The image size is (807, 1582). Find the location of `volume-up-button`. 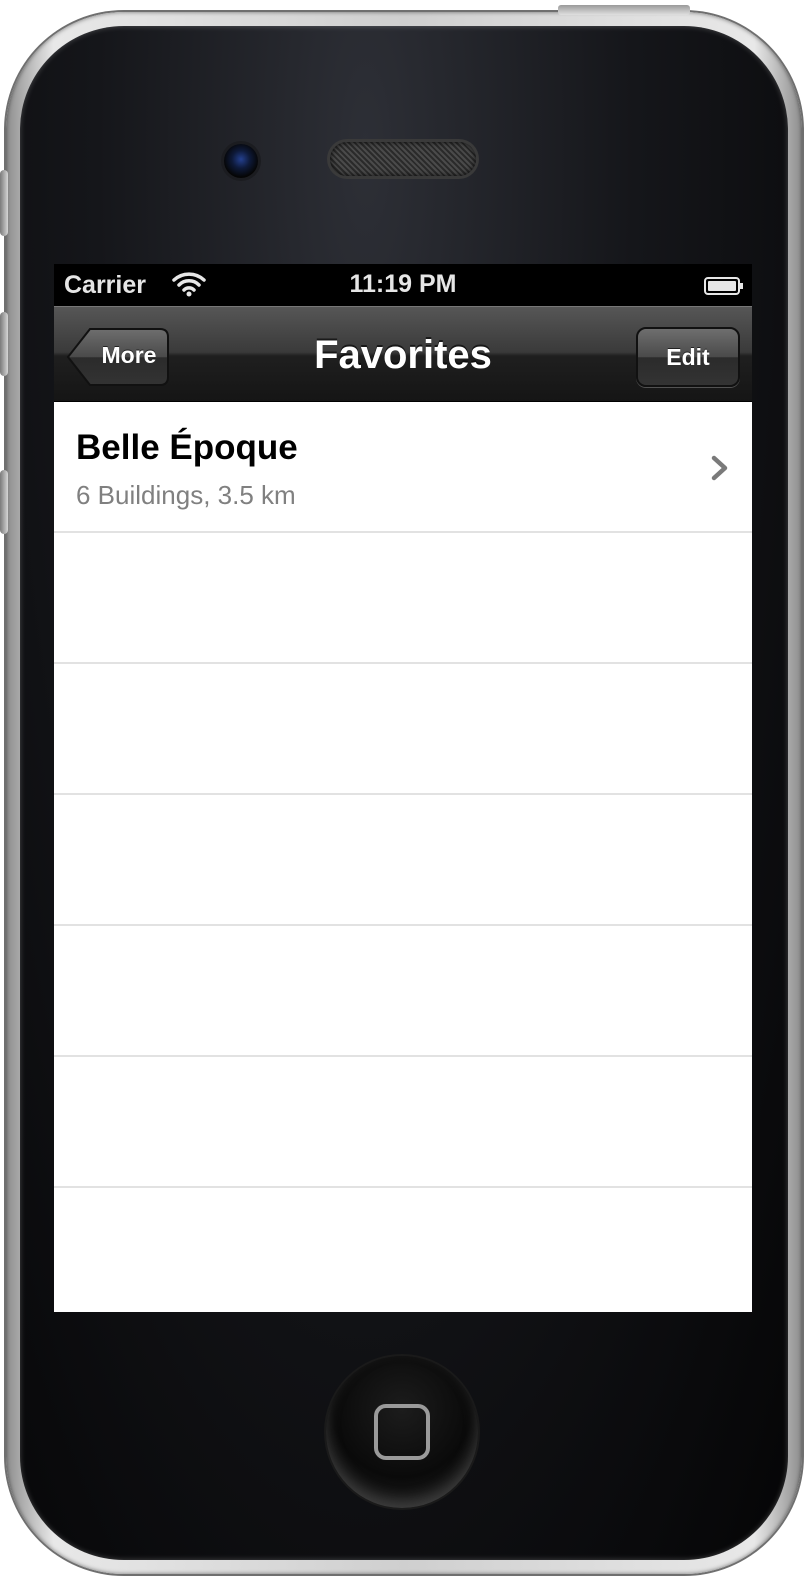

volume-up-button is located at coordinates (4, 344).